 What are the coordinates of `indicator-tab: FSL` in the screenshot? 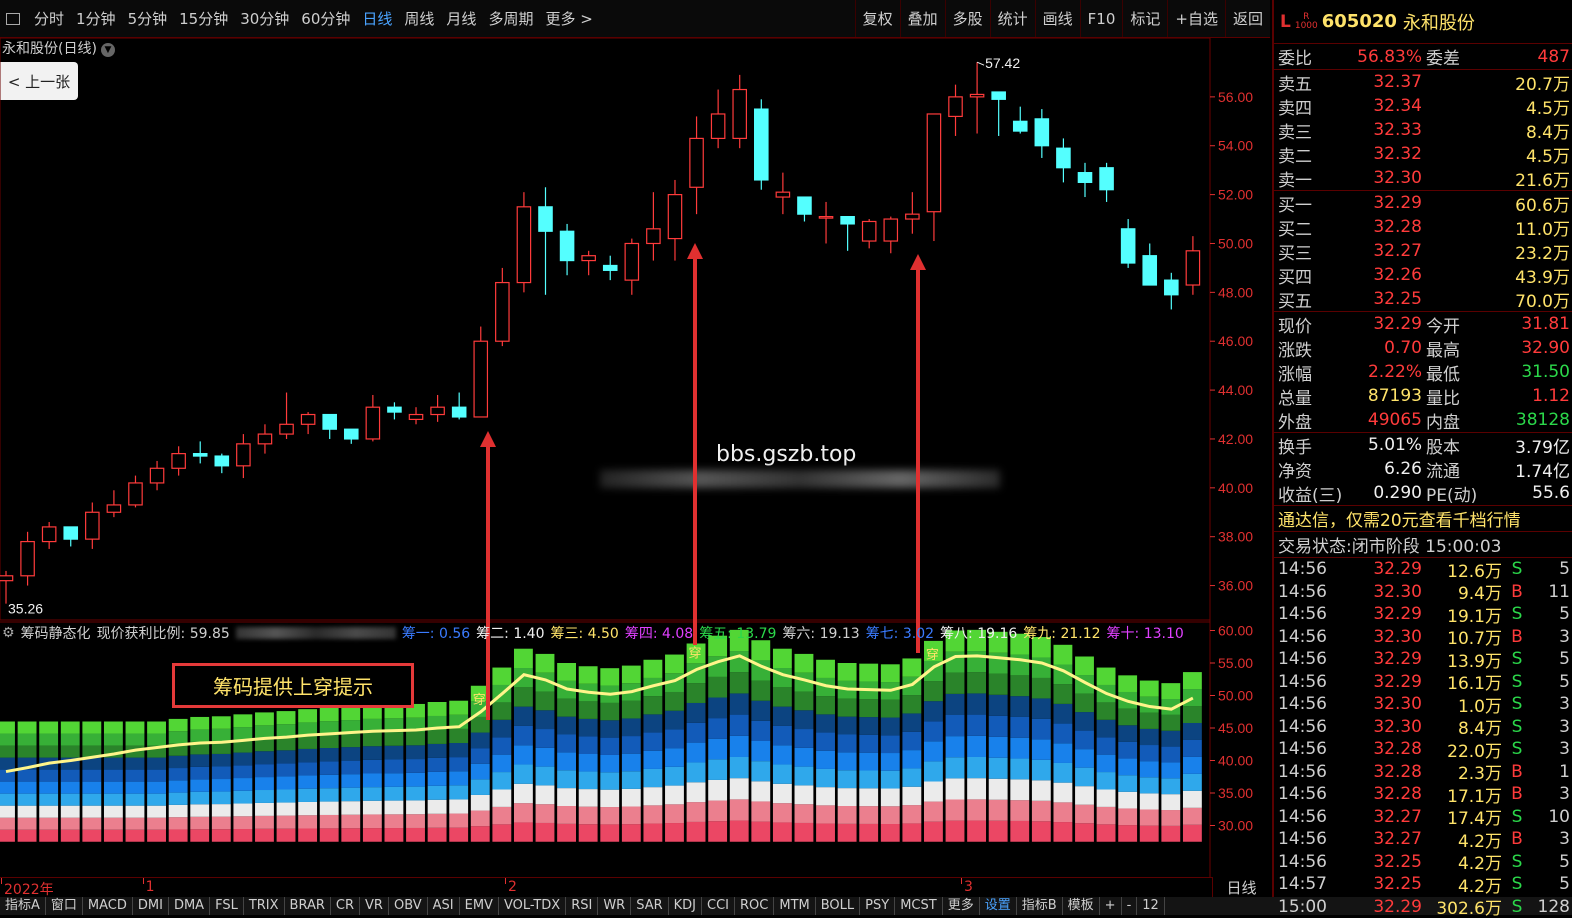 It's located at (227, 906).